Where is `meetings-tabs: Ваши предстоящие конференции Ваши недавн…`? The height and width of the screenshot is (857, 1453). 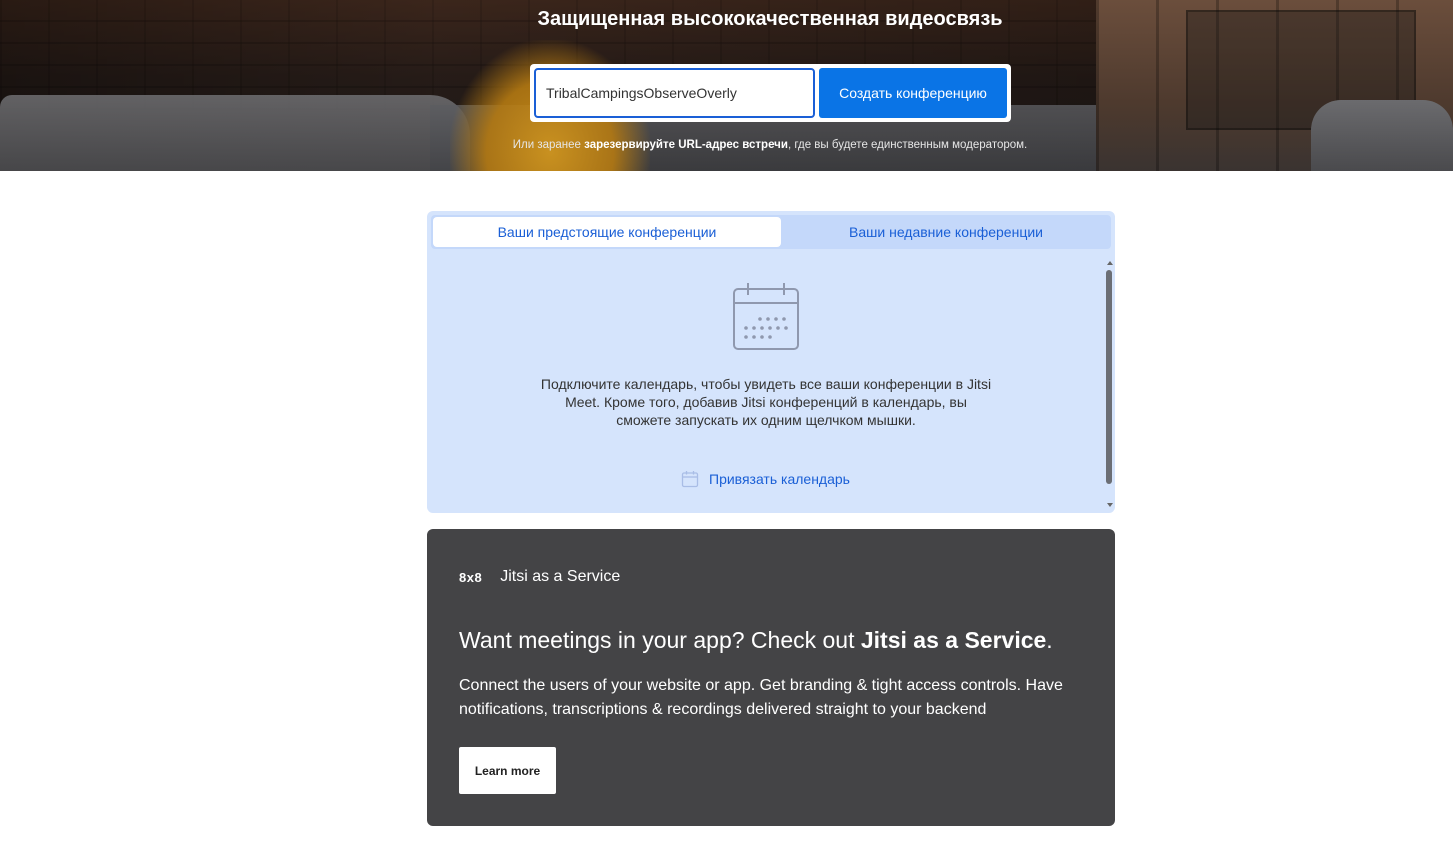 meetings-tabs: Ваши предстоящие конференции Ваши недавн… is located at coordinates (771, 232).